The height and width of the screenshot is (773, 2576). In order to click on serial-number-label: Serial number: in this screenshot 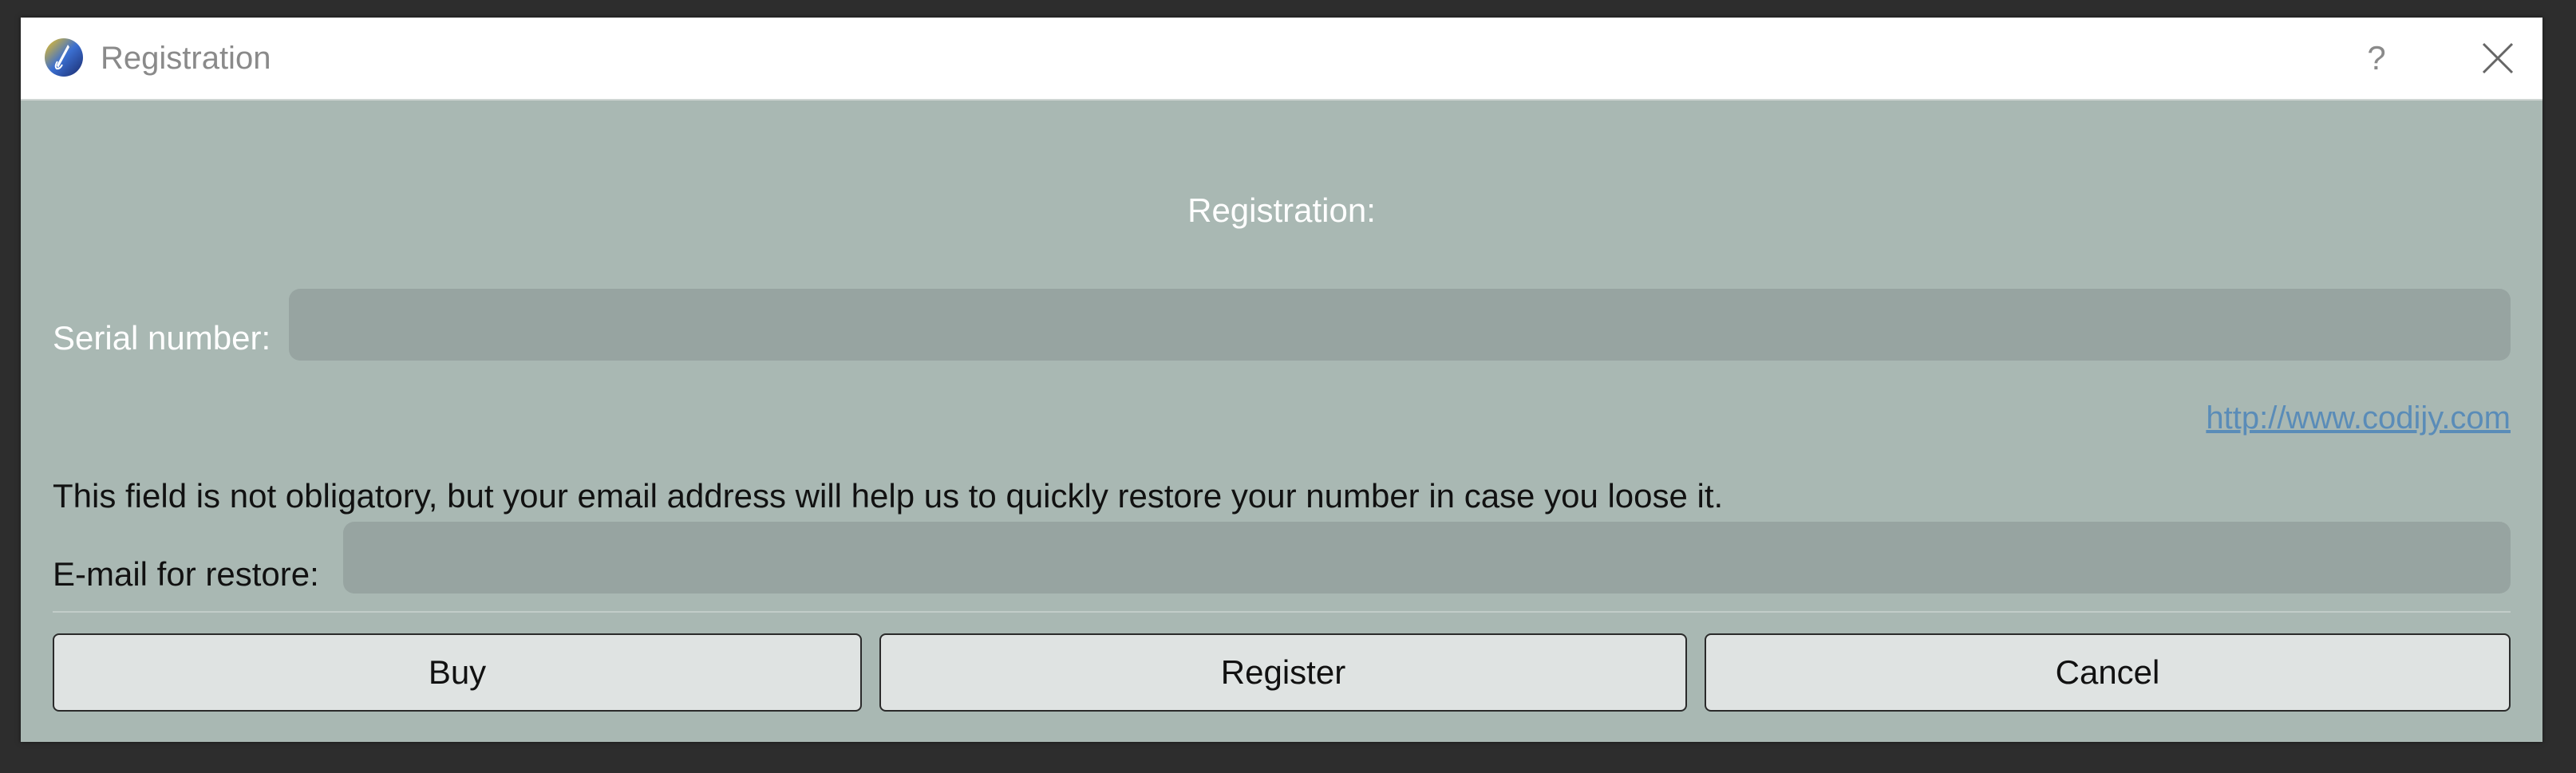, I will do `click(162, 338)`.